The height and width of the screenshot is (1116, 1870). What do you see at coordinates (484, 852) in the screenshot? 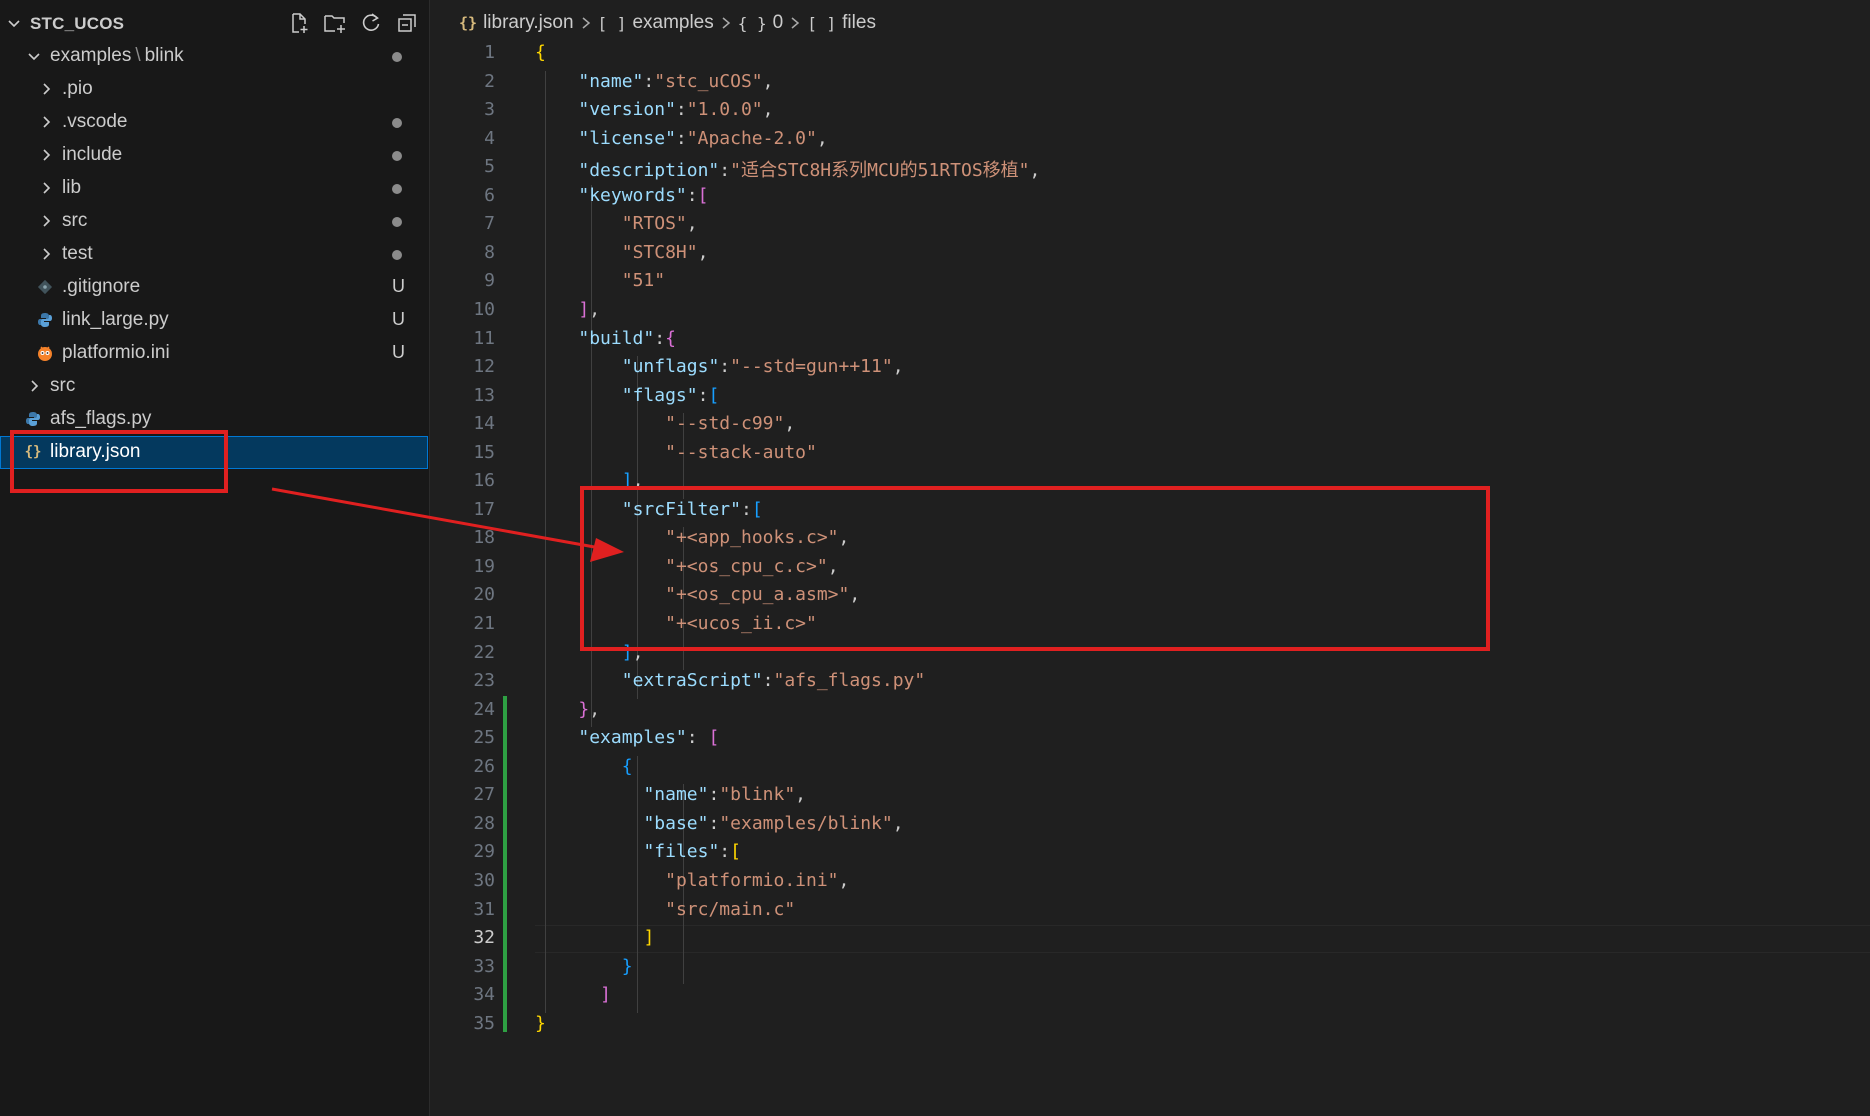
I see `line-number: 29` at bounding box center [484, 852].